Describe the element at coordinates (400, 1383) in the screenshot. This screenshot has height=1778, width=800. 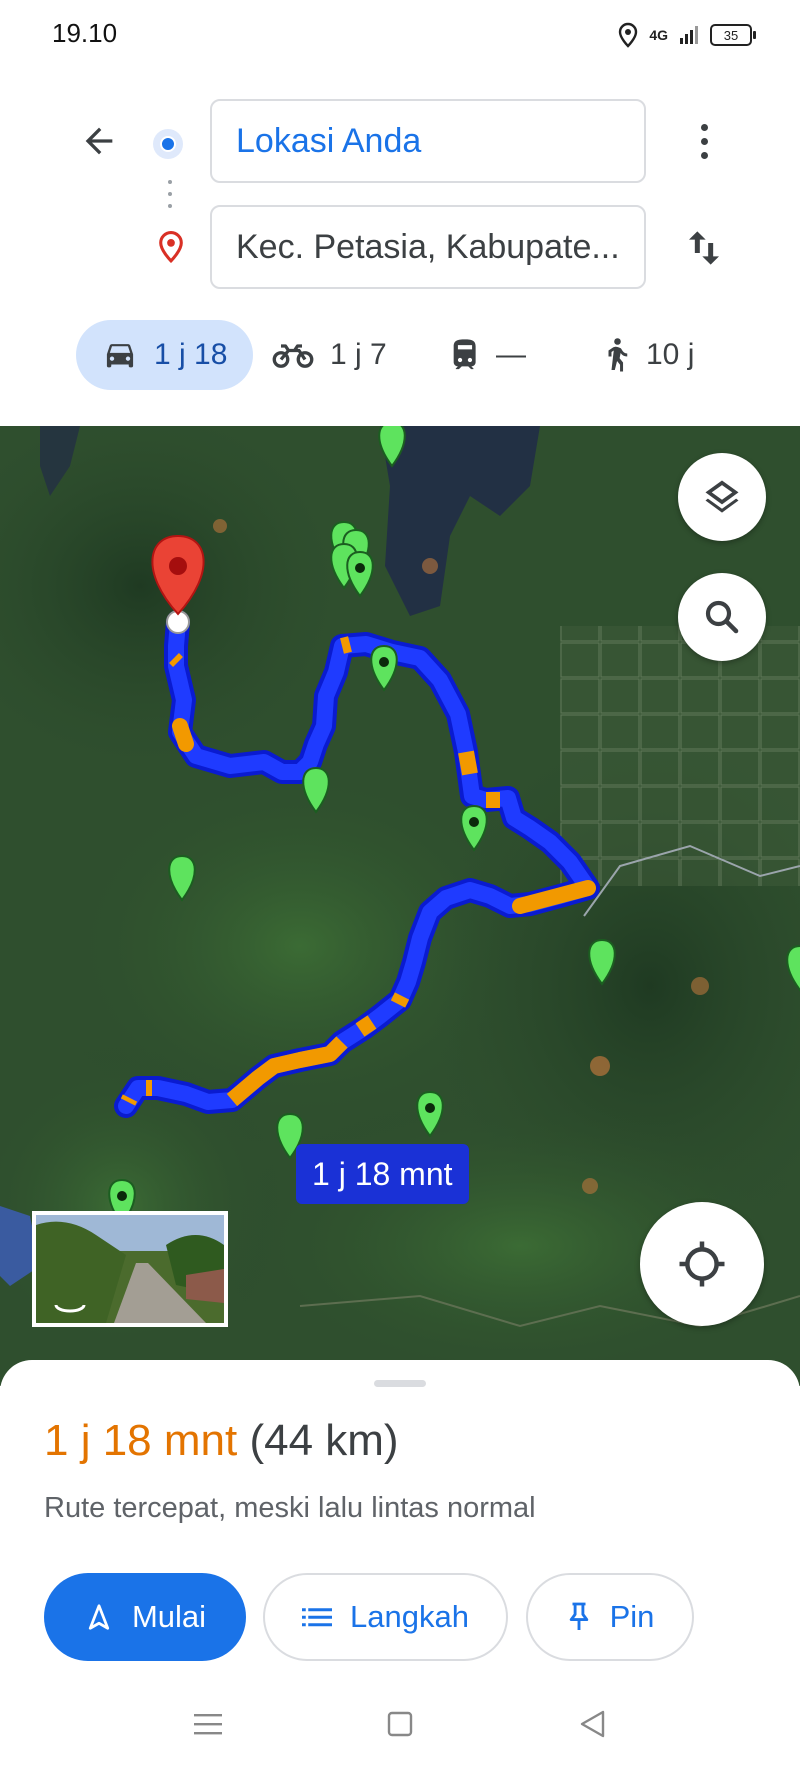
I see `sheet-drag-handle` at that location.